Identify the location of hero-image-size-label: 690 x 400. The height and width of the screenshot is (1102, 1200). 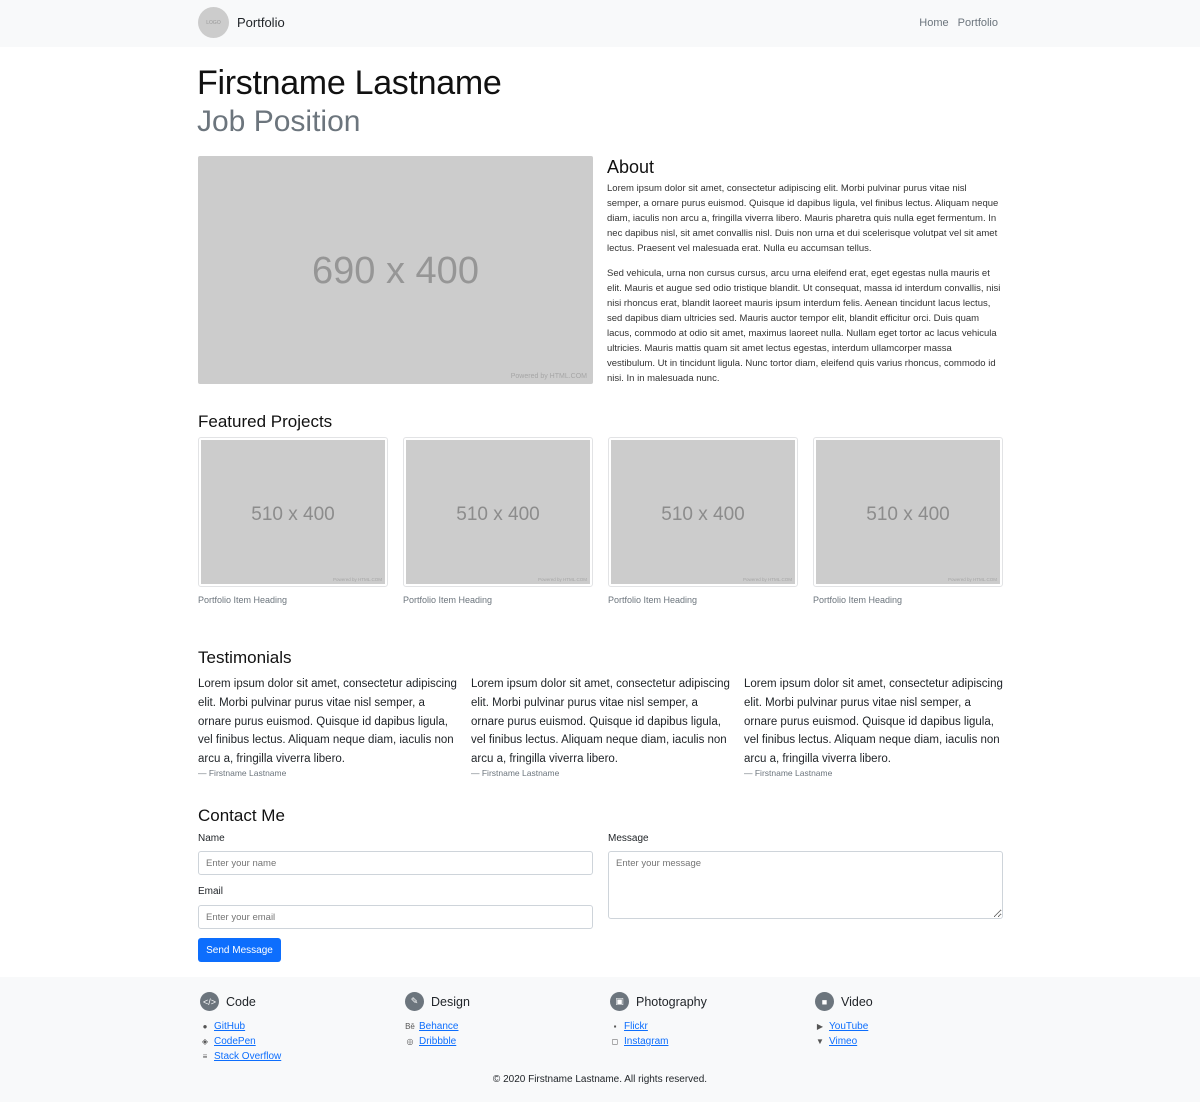
(395, 271).